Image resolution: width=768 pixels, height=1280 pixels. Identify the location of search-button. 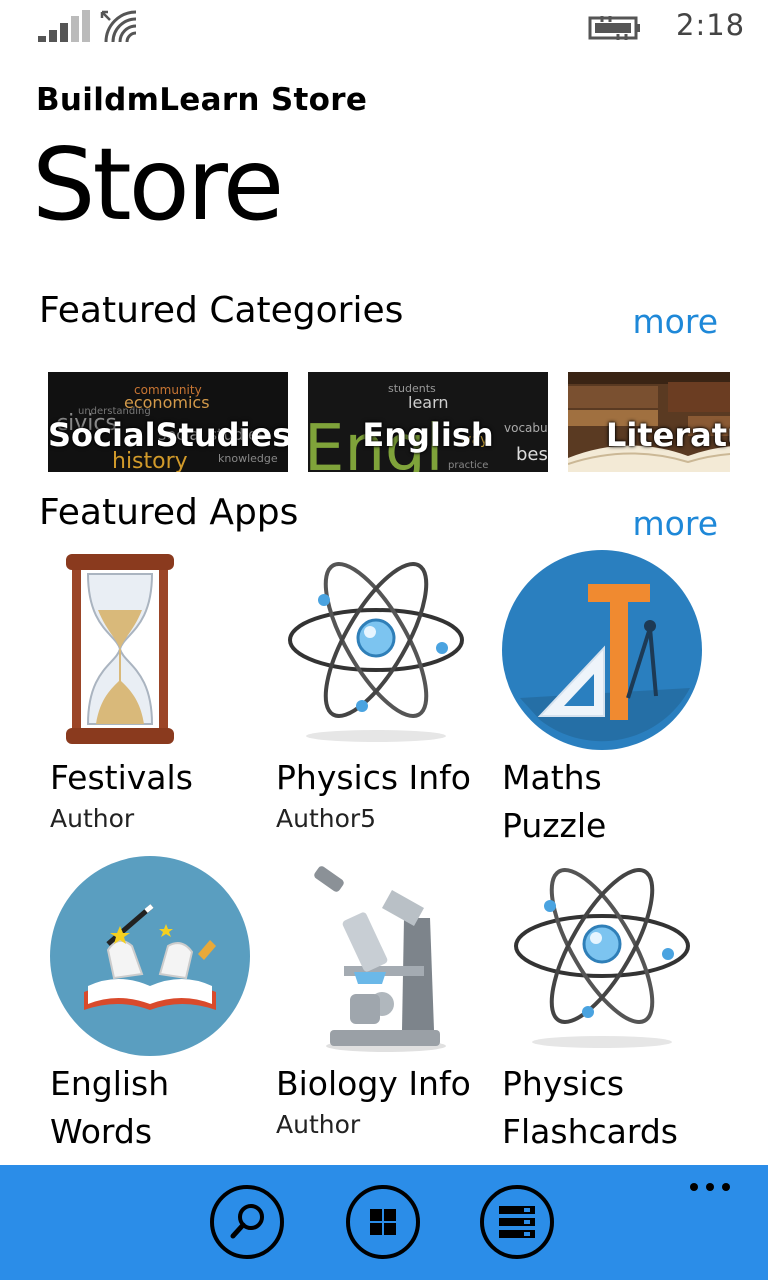
(247, 1222).